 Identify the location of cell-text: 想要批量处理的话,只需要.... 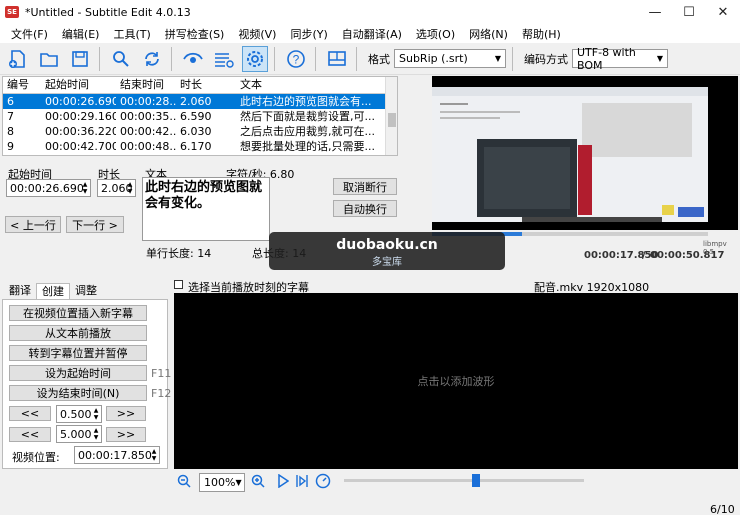
(307, 146).